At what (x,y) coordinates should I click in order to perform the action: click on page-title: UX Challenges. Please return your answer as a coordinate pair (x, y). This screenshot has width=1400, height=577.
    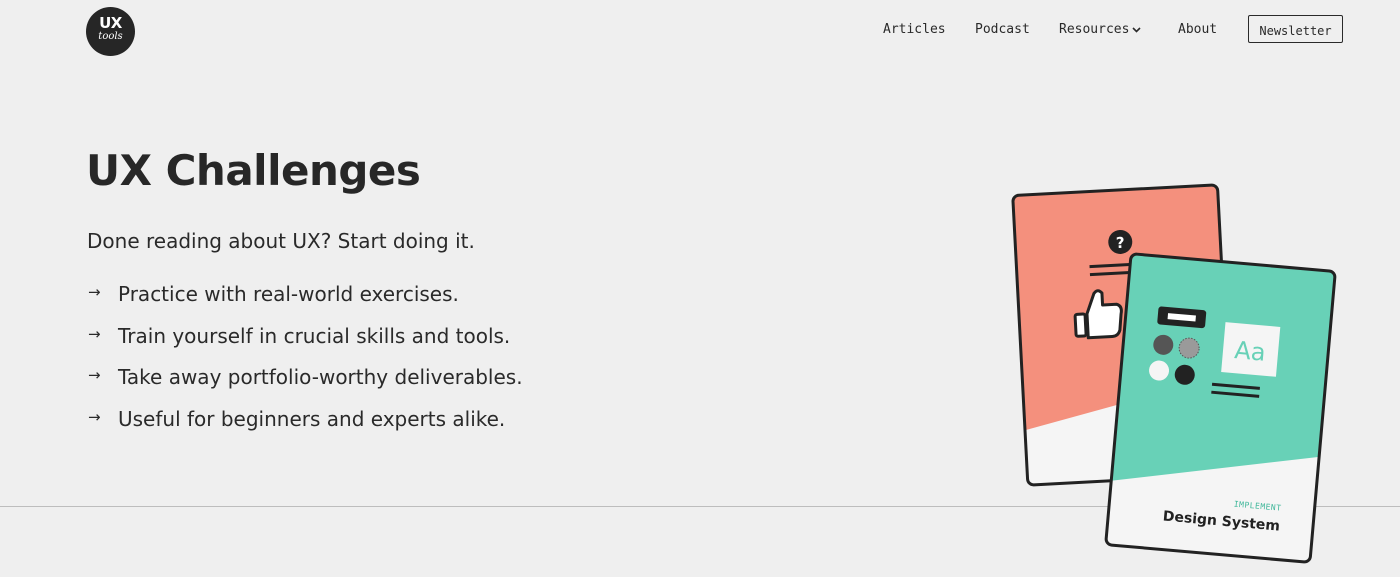
    Looking at the image, I should click on (253, 170).